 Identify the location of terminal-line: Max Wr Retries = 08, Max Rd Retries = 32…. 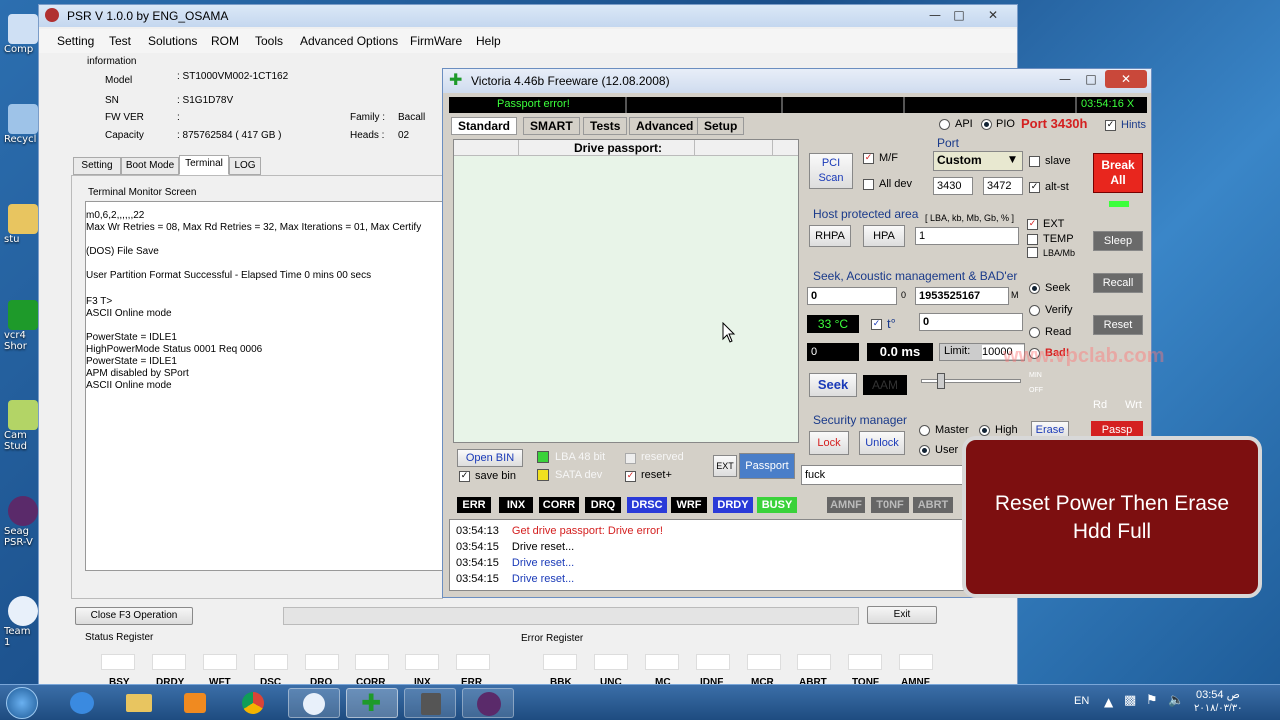
(254, 227).